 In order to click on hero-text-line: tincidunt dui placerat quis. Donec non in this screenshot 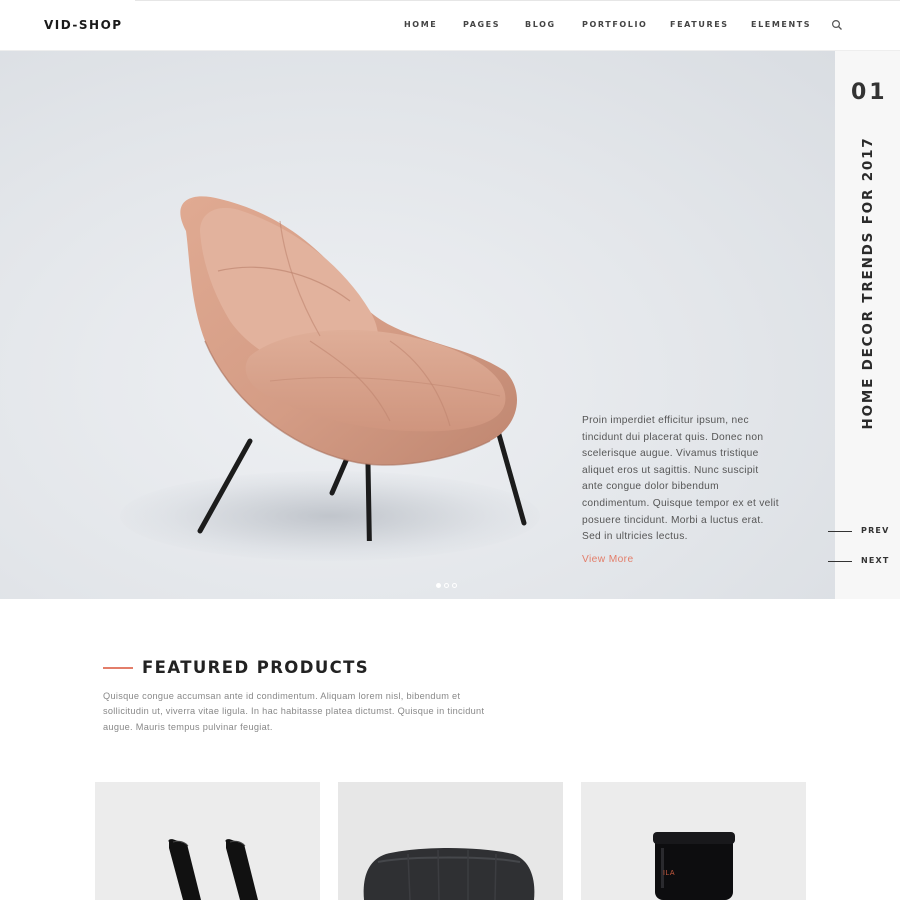, I will do `click(673, 437)`.